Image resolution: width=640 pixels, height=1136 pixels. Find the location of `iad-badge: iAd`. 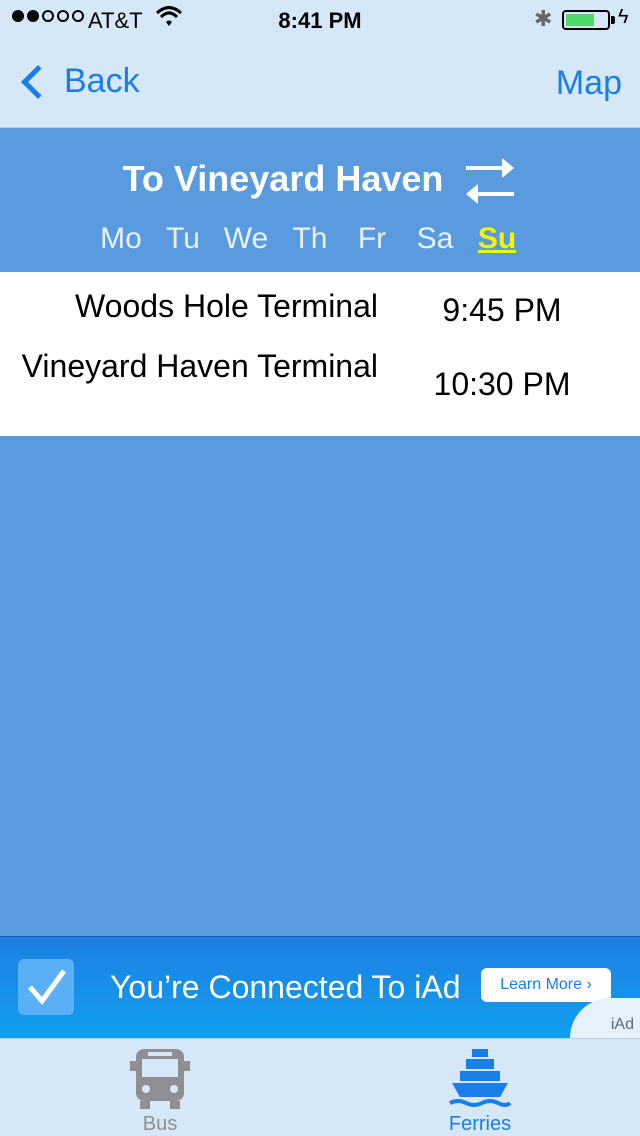

iad-badge: iAd is located at coordinates (622, 1024).